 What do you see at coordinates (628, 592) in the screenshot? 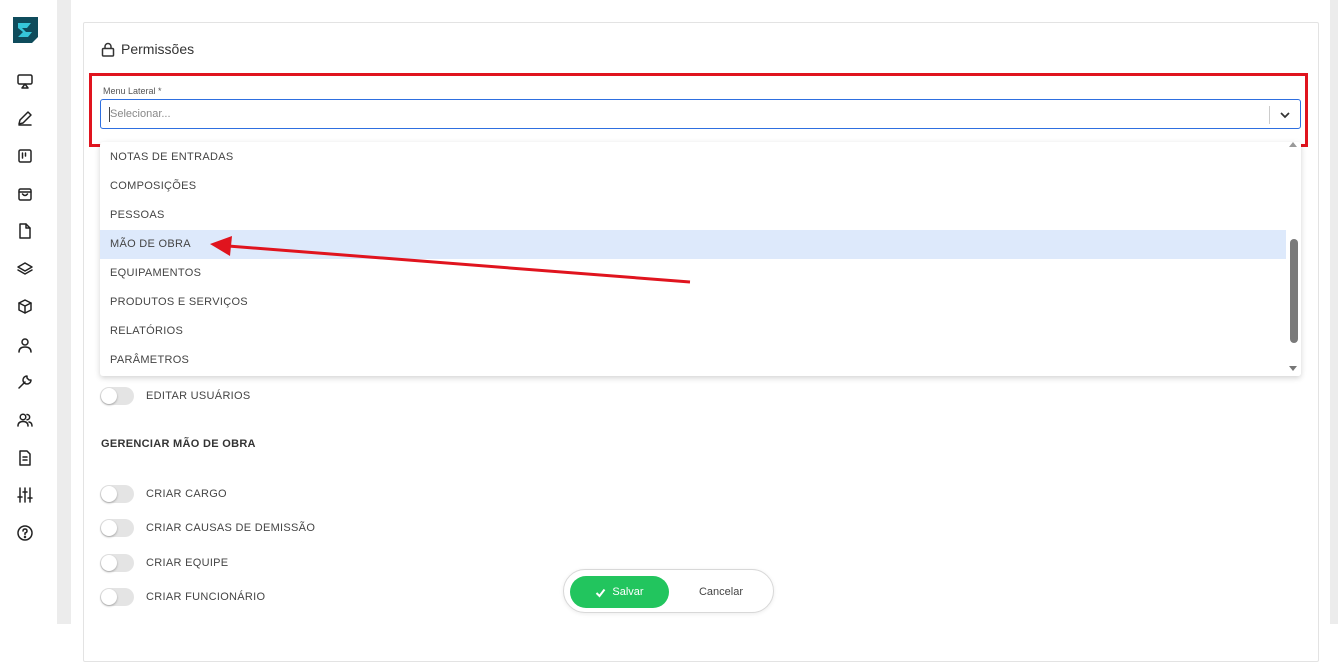
I see `save-button-label: Salvar` at bounding box center [628, 592].